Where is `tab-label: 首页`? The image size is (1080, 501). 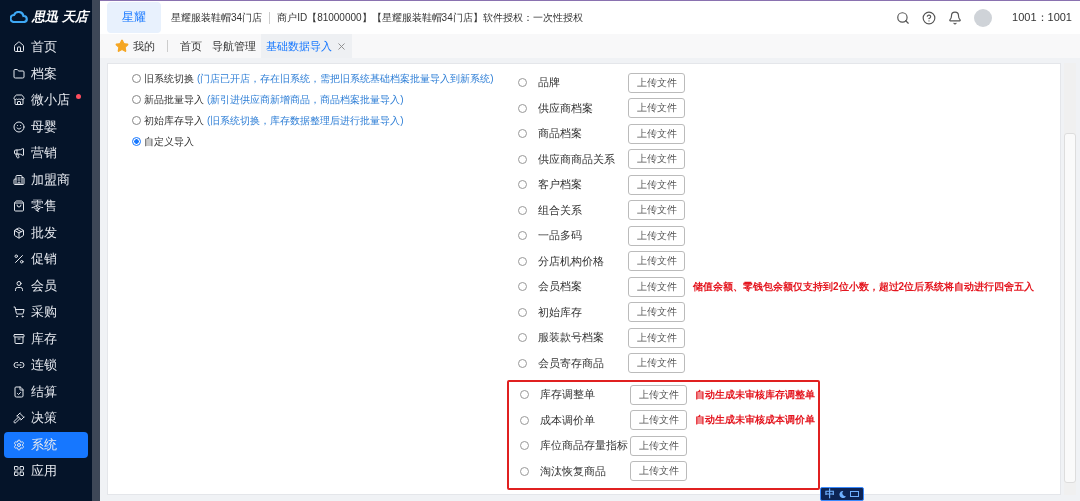
tab-label: 首页 is located at coordinates (191, 46).